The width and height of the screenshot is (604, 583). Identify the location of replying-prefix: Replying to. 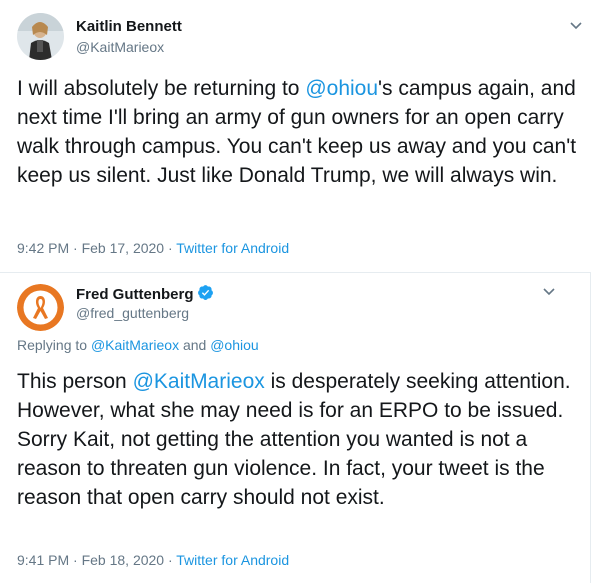
(54, 345).